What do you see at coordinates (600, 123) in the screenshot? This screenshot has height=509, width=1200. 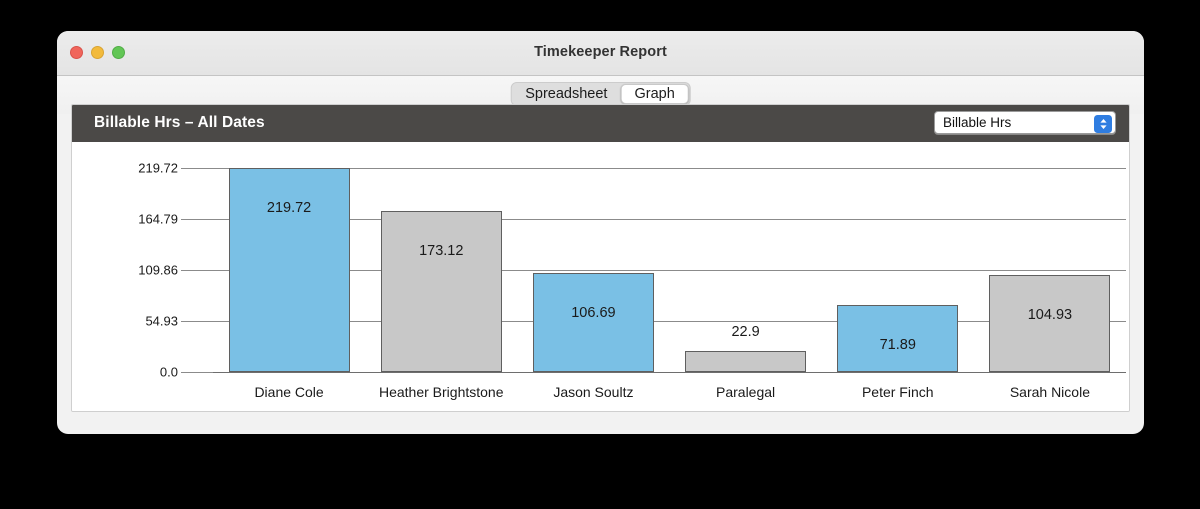 I see `chart-panel-header: Billable Hrs – All Dates Billable Hrs` at bounding box center [600, 123].